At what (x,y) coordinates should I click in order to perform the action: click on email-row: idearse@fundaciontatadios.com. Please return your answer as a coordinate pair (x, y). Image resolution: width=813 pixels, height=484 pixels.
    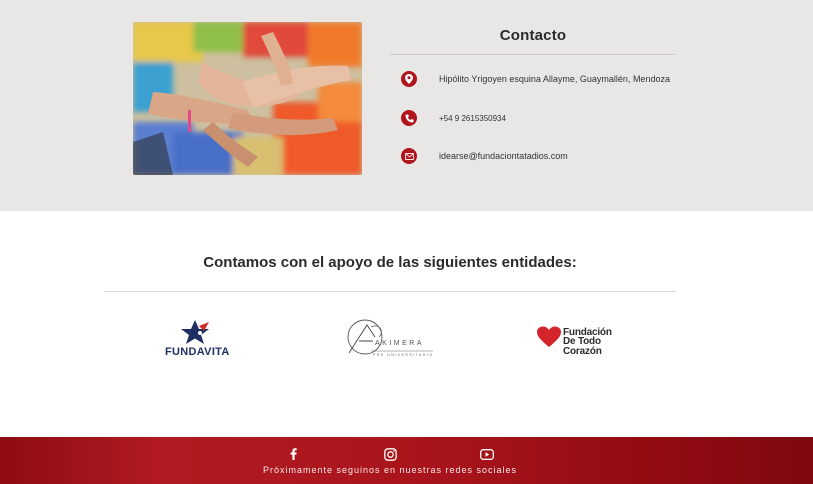
    Looking at the image, I should click on (551, 156).